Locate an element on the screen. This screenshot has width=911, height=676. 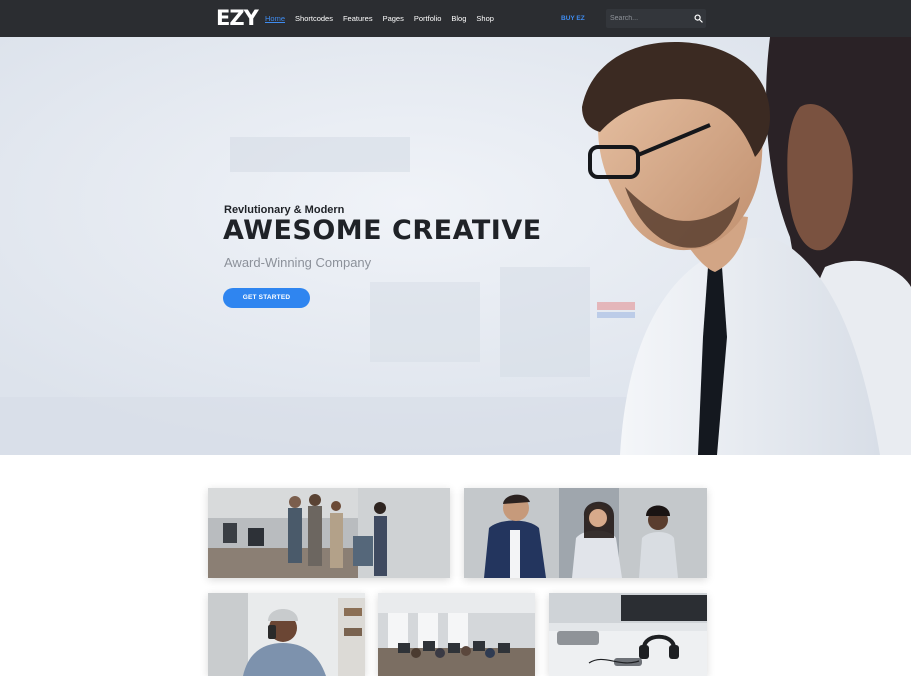
nav-item-shortcodes: Shortcodes is located at coordinates (314, 18).